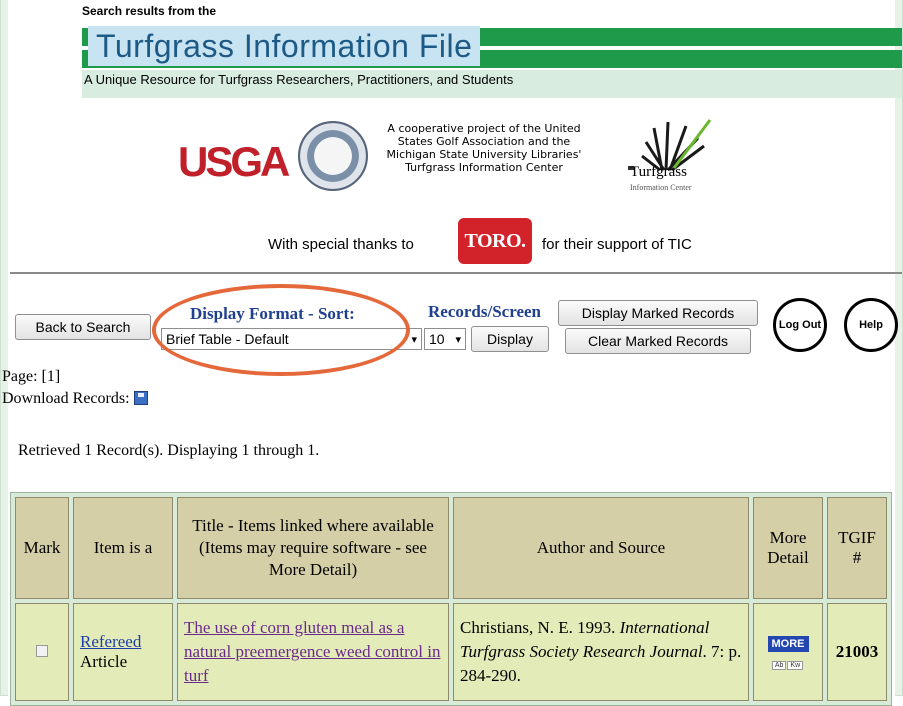 The height and width of the screenshot is (706, 903). What do you see at coordinates (333, 156) in the screenshot?
I see `usga-seal-icon` at bounding box center [333, 156].